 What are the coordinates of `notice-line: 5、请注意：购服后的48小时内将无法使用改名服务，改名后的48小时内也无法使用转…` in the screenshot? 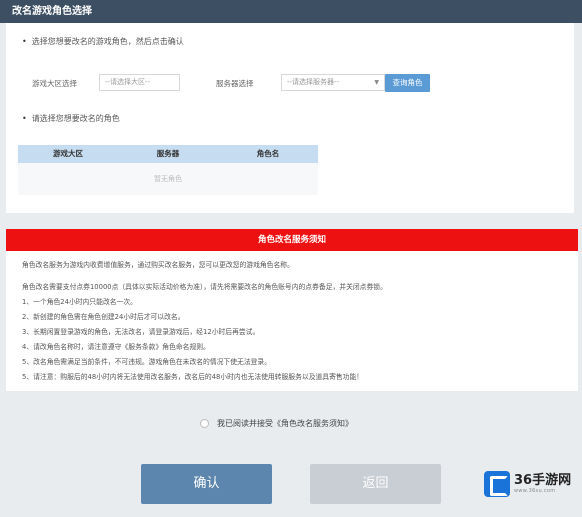 It's located at (193, 377).